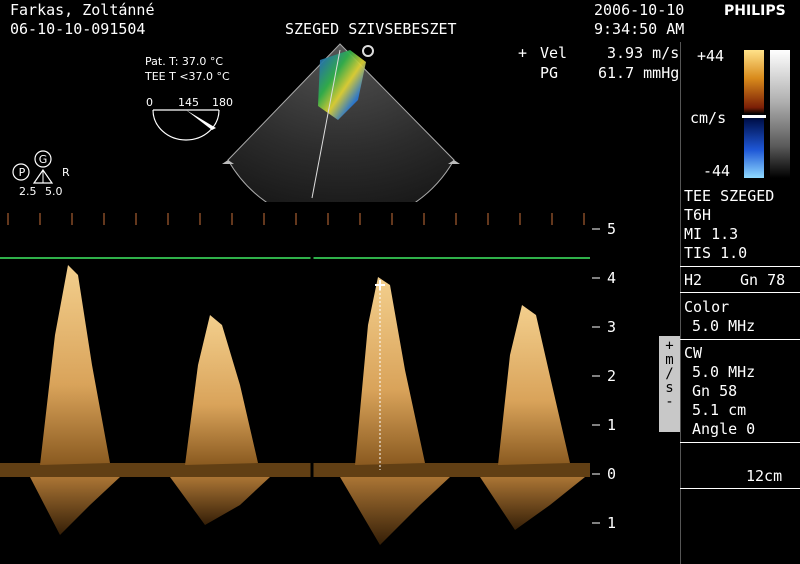  I want to click on probe-freq-high: 5.0, so click(54, 191).